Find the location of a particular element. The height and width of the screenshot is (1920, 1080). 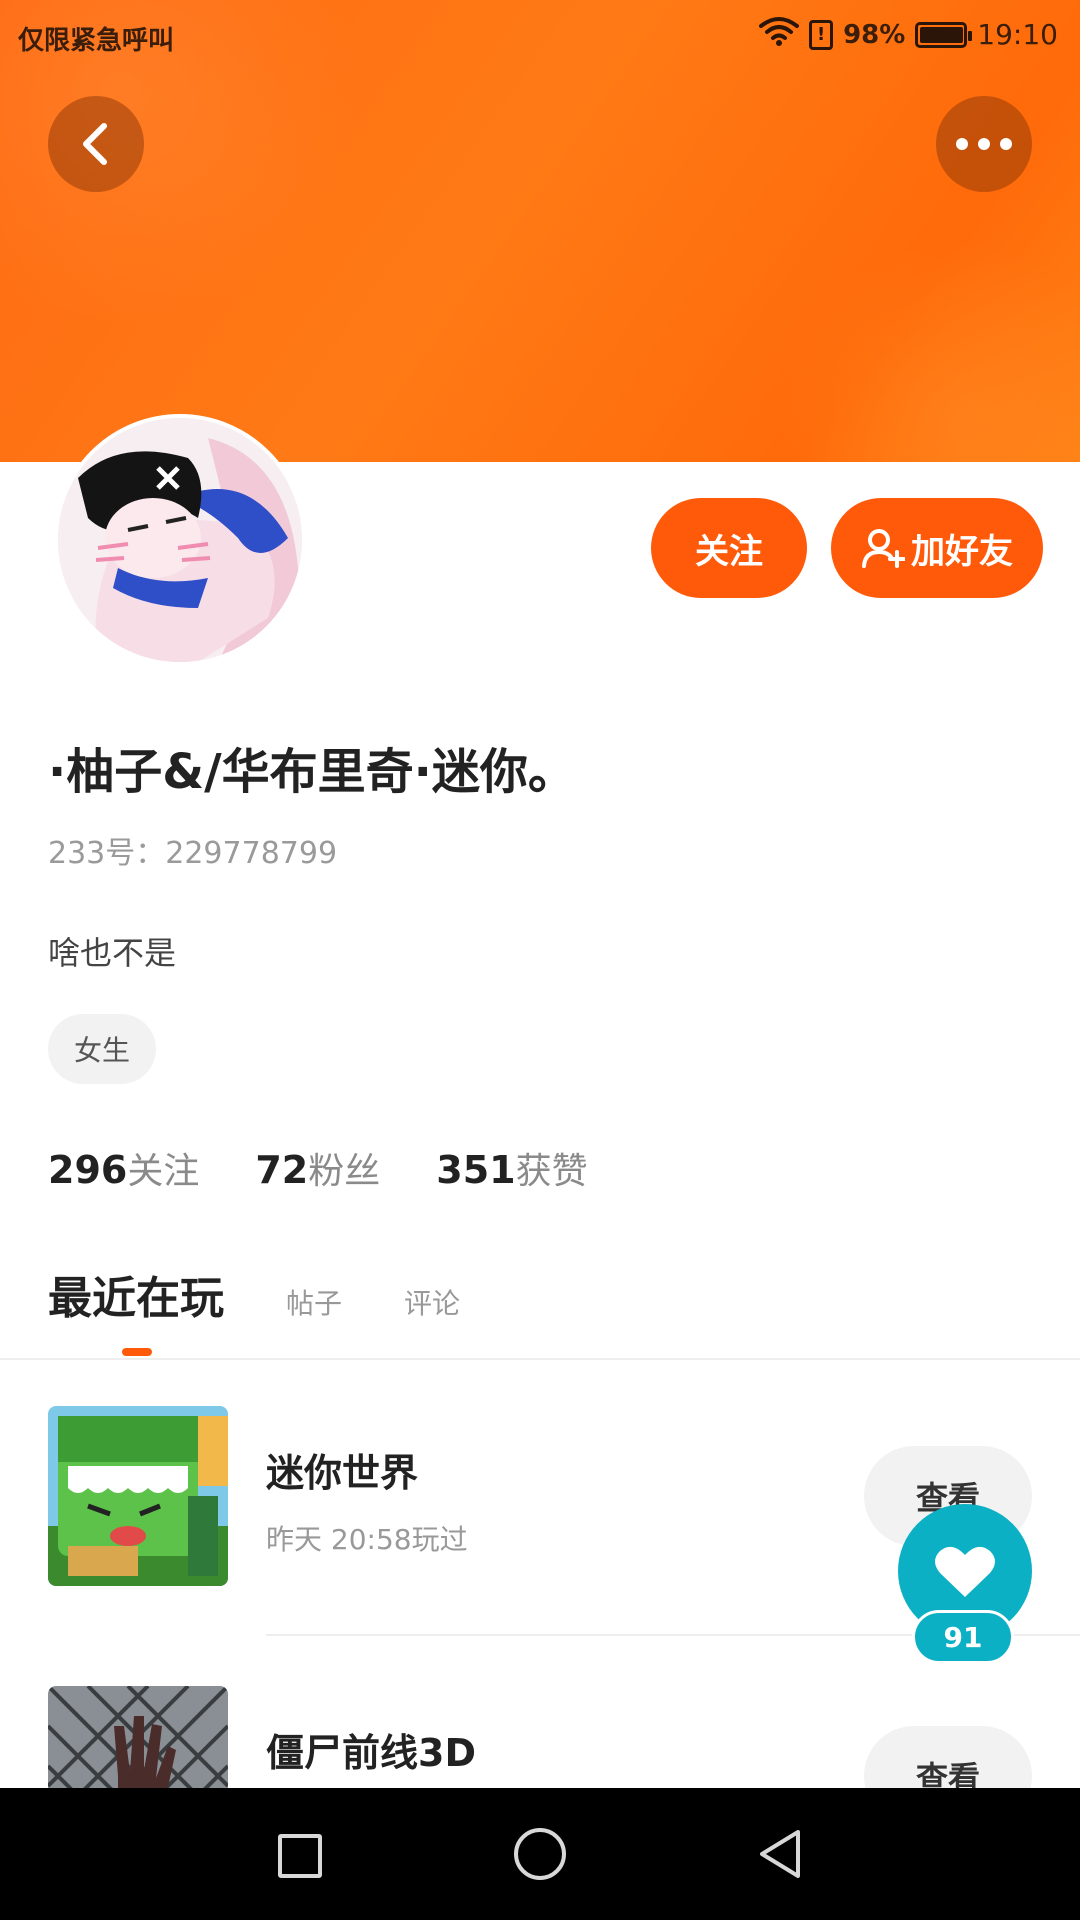

tab-label: 最近在玩 is located at coordinates (136, 1298).